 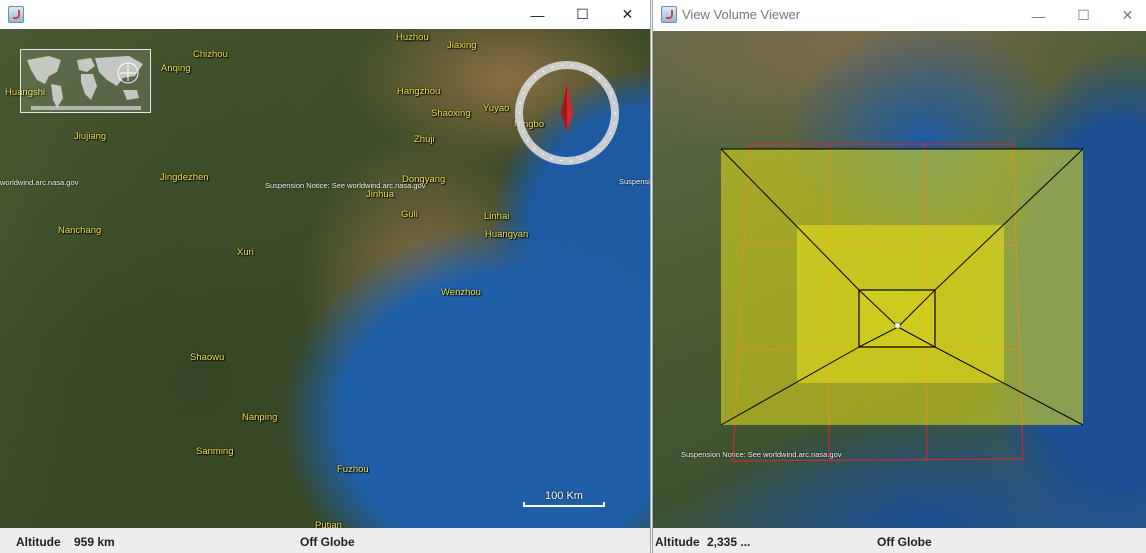 What do you see at coordinates (325, 14) in the screenshot?
I see `title-bar: — ☐ ✕` at bounding box center [325, 14].